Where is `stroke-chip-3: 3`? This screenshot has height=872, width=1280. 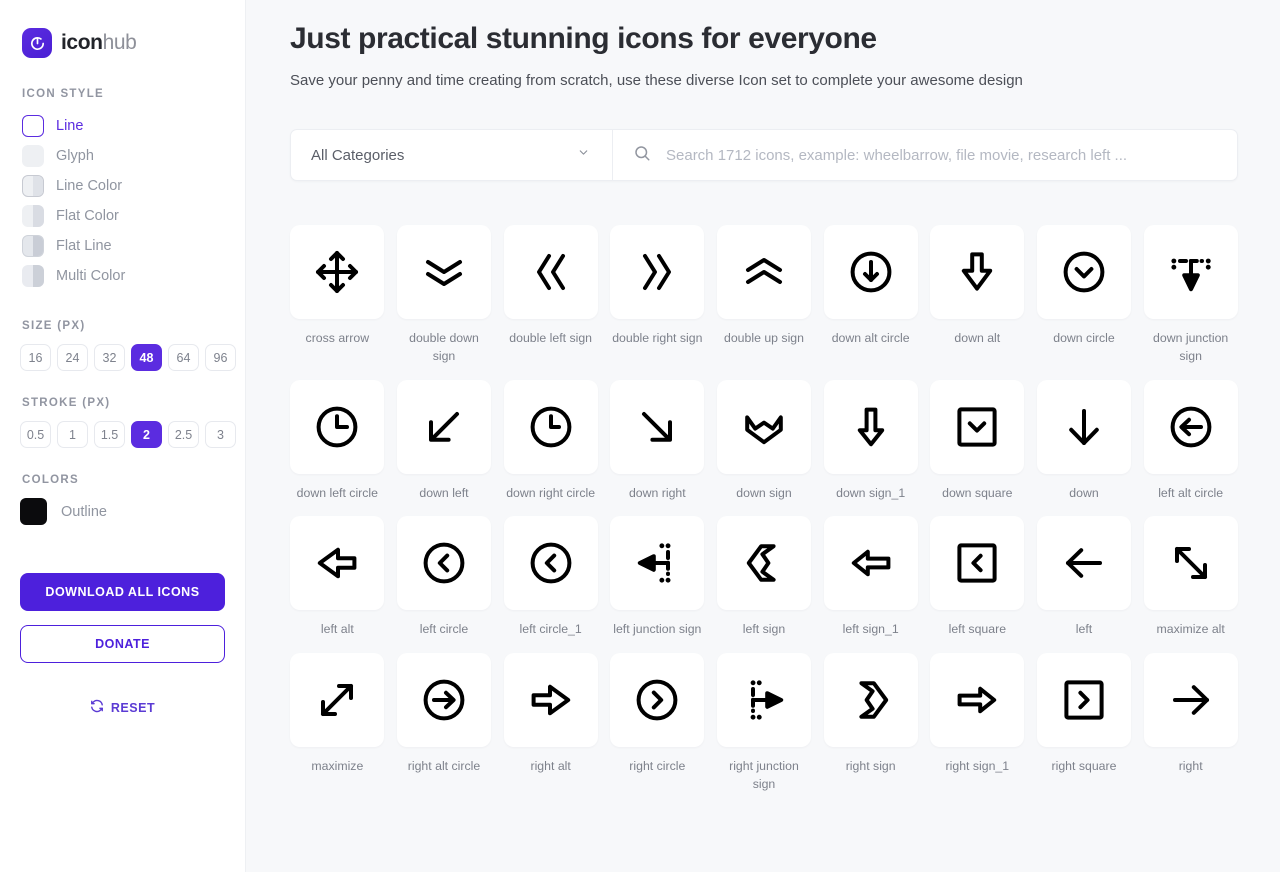 stroke-chip-3: 3 is located at coordinates (220, 434).